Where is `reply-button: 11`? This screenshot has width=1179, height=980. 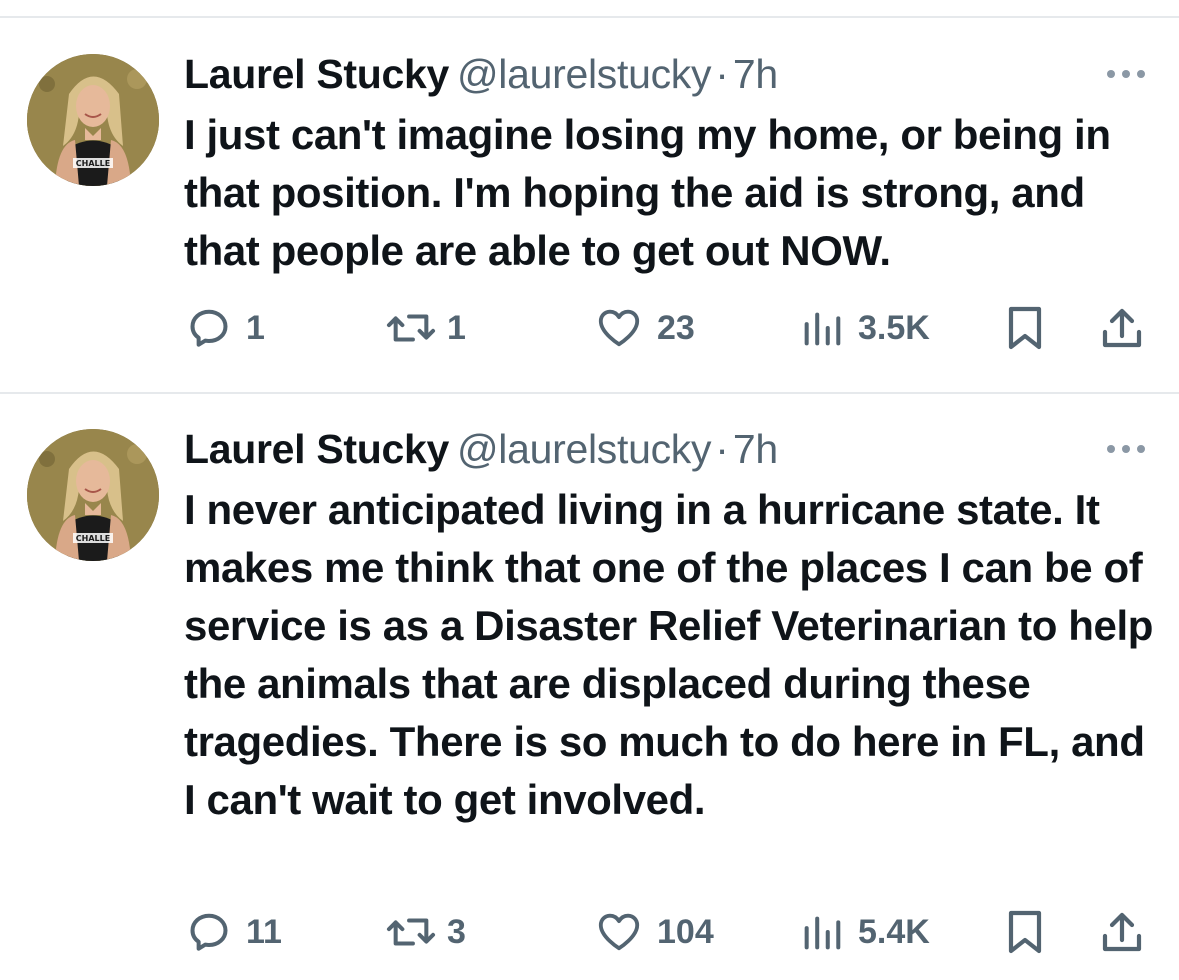
reply-button: 11 is located at coordinates (234, 932).